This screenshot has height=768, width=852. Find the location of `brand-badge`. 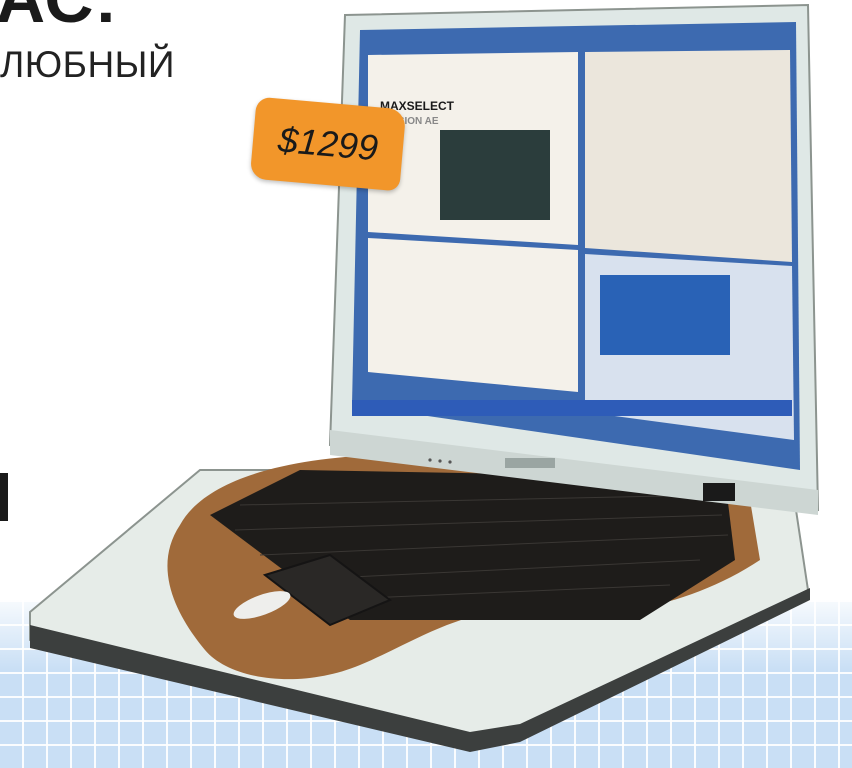

brand-badge is located at coordinates (719, 492).